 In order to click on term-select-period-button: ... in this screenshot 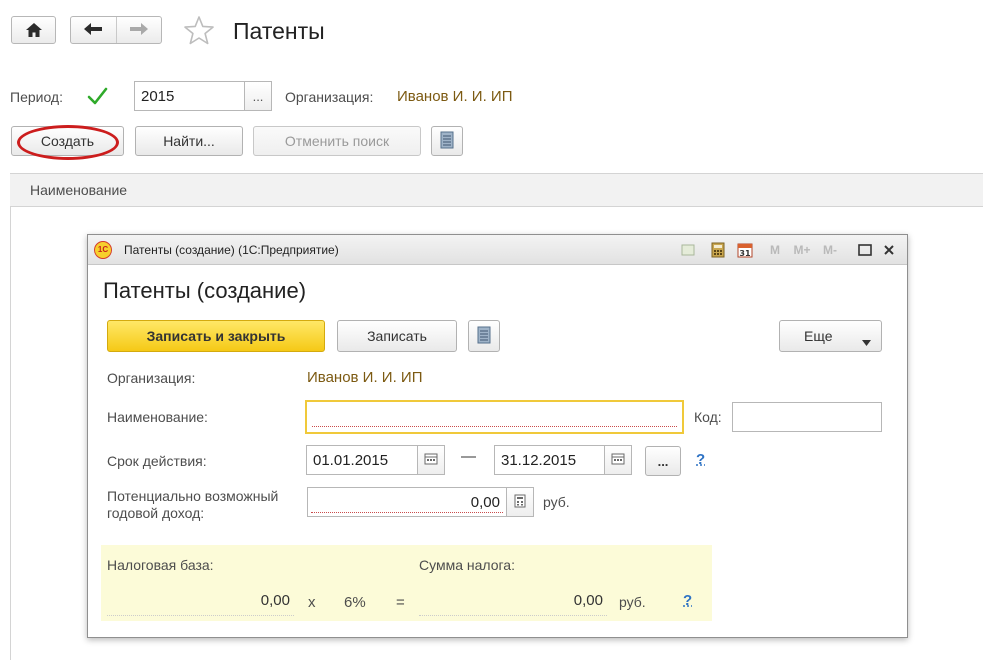, I will do `click(663, 461)`.